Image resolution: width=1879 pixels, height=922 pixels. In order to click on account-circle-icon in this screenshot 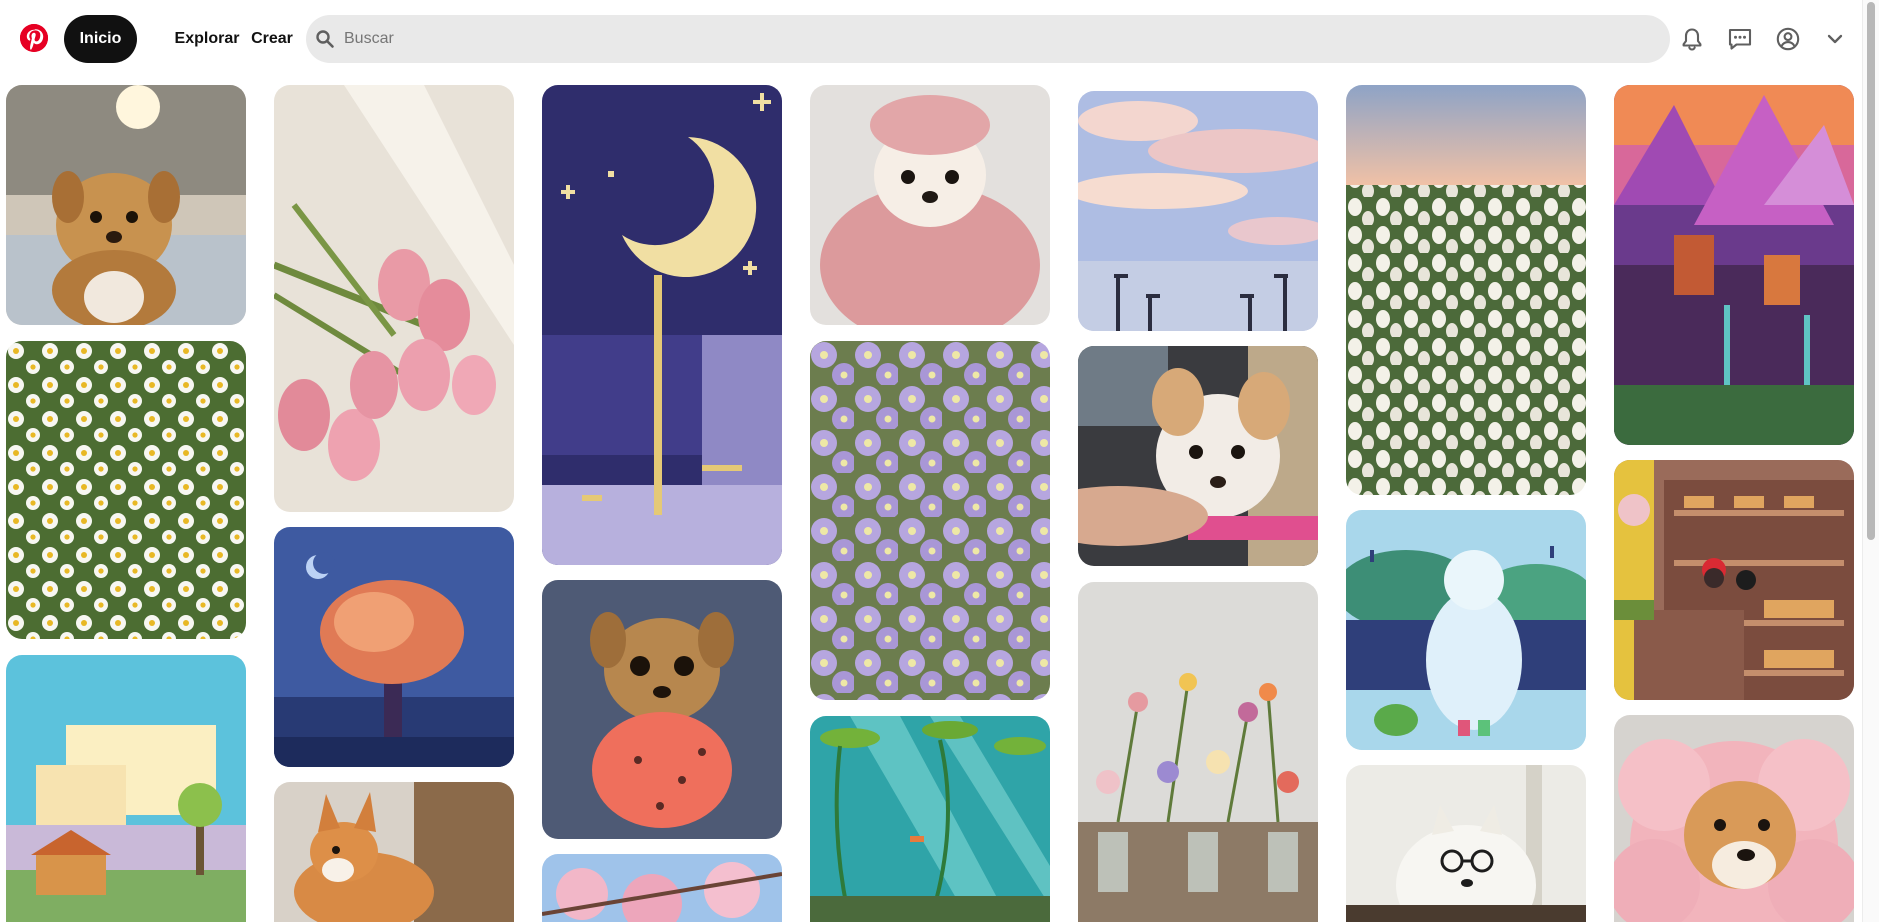, I will do `click(1788, 39)`.